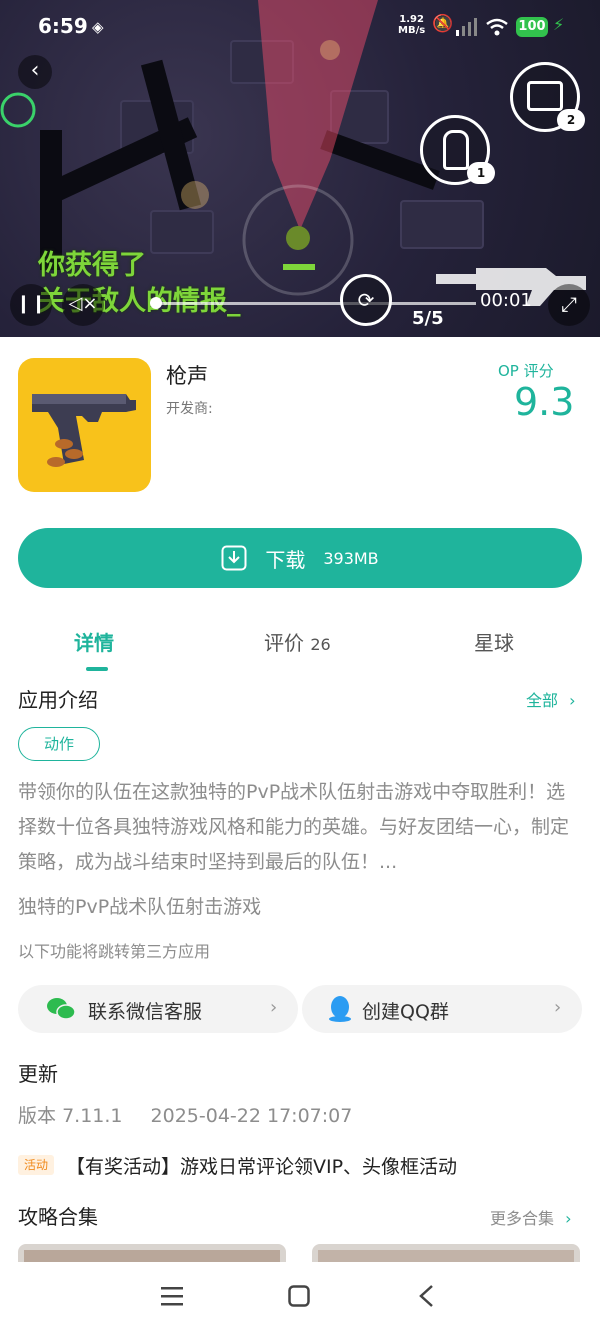  Describe the element at coordinates (84, 430) in the screenshot. I see `pistol-icon` at that location.